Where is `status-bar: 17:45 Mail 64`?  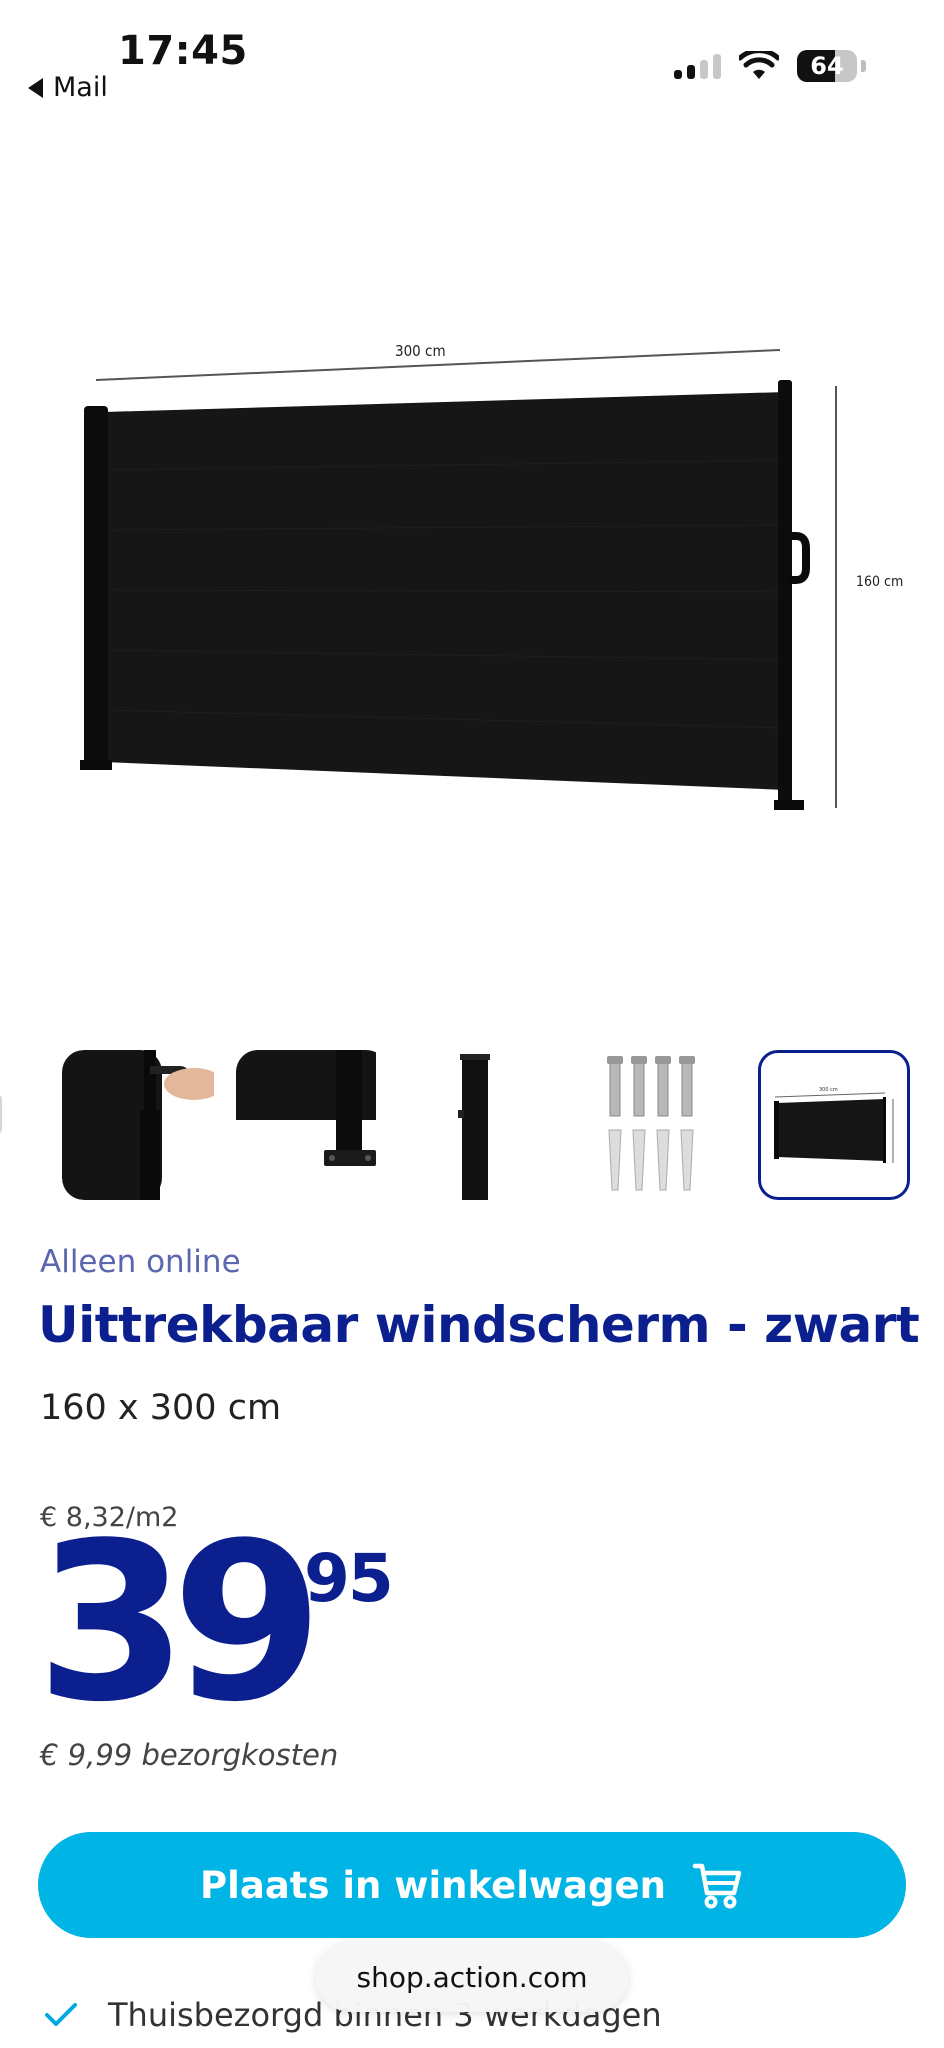
status-bar: 17:45 Mail 64 is located at coordinates (472, 55).